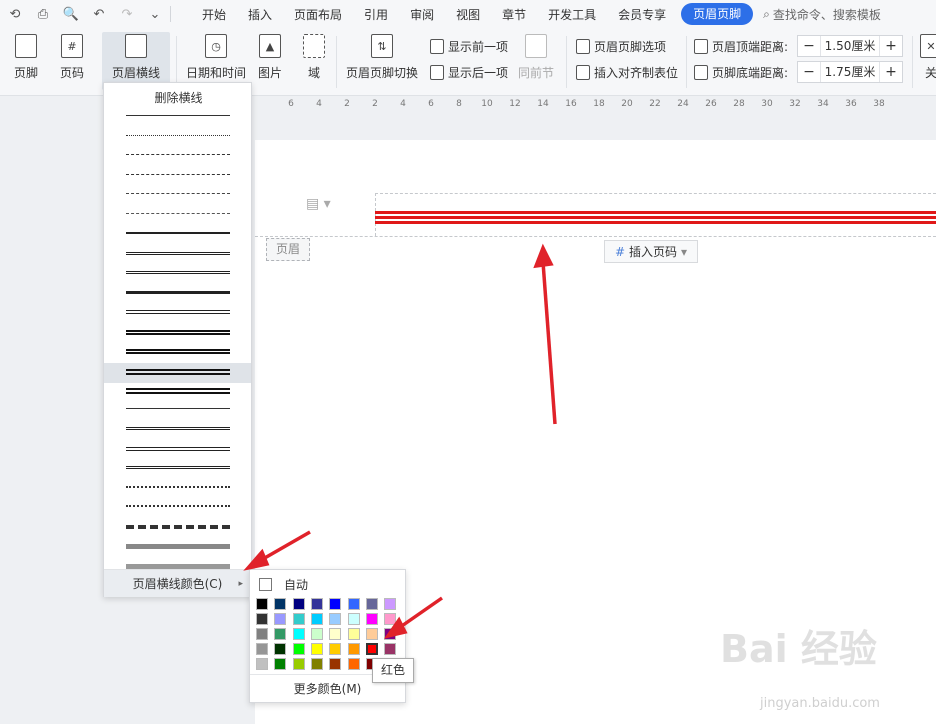 The height and width of the screenshot is (724, 936). I want to click on header-footer-switch-button: ⇅ 页眉页脚切换, so click(382, 57).